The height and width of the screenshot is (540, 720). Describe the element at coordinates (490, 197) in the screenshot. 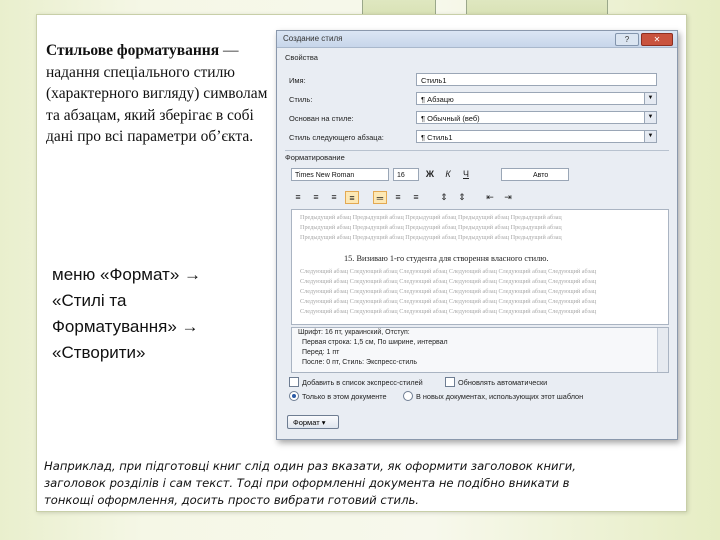

I see `outdent-icon: ⇤` at that location.